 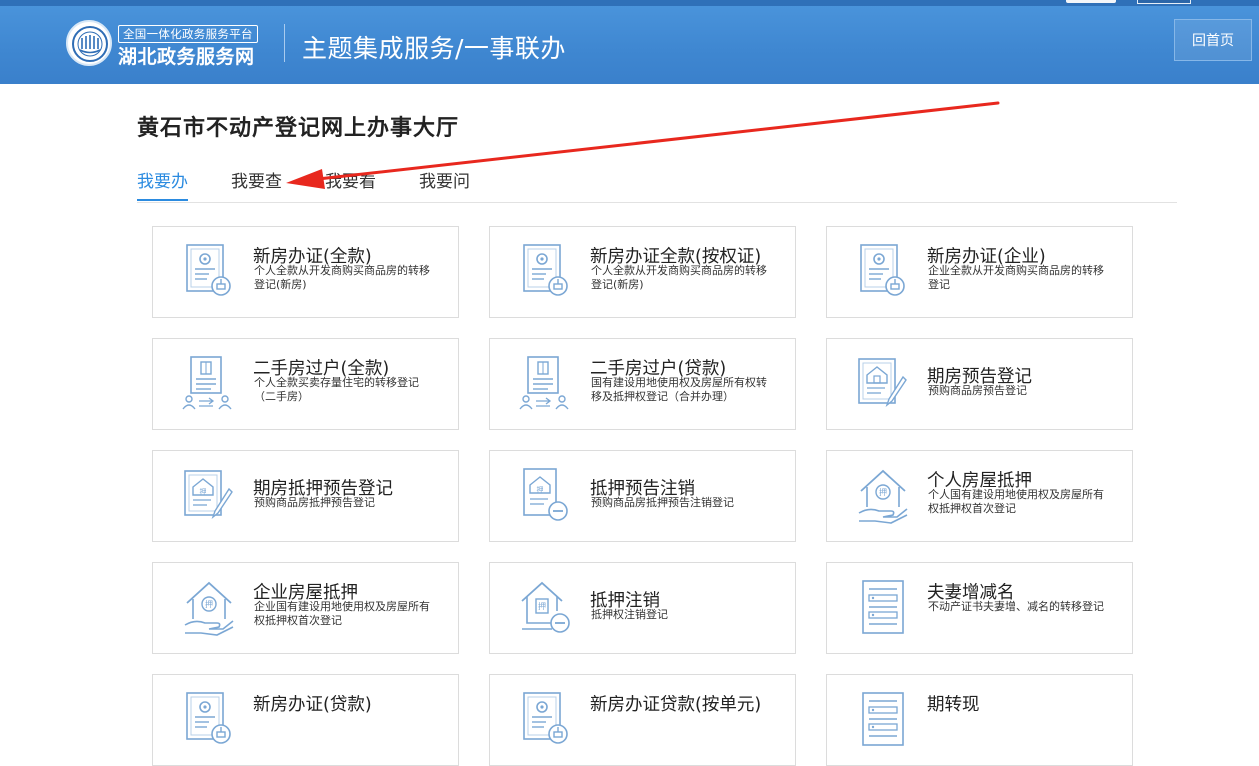 What do you see at coordinates (662, 502) in the screenshot?
I see `card-desc: 预购商品房抵押预告注销登记` at bounding box center [662, 502].